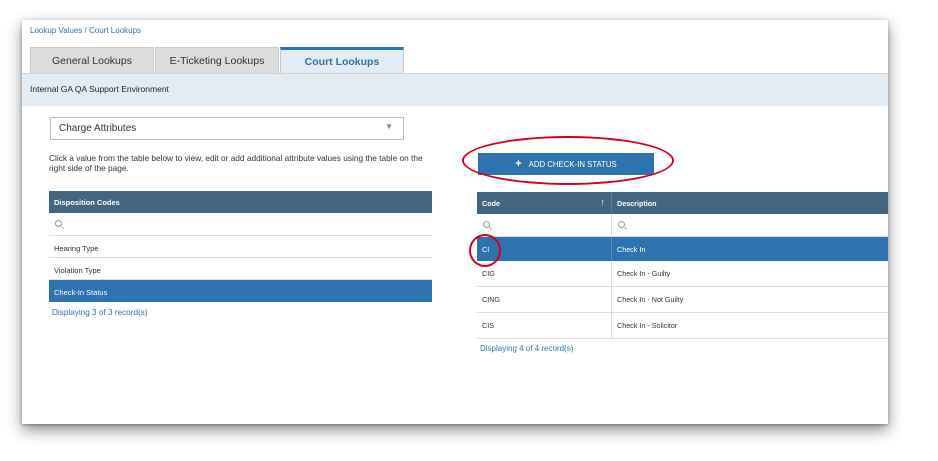 The height and width of the screenshot is (461, 938). Describe the element at coordinates (85, 30) in the screenshot. I see `breadcrumb: Lookup Values / Court Lookups` at that location.